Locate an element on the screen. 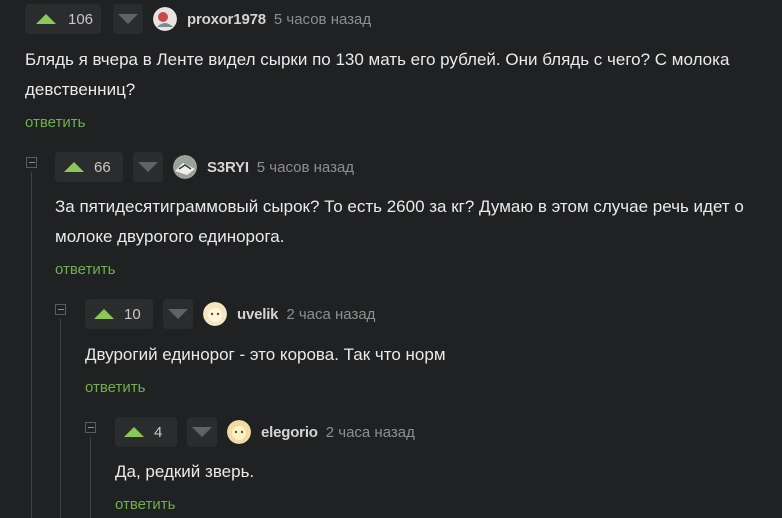 Image resolution: width=782 pixels, height=518 pixels. comment-header: 4 elegorio 2 часа назад is located at coordinates (265, 432).